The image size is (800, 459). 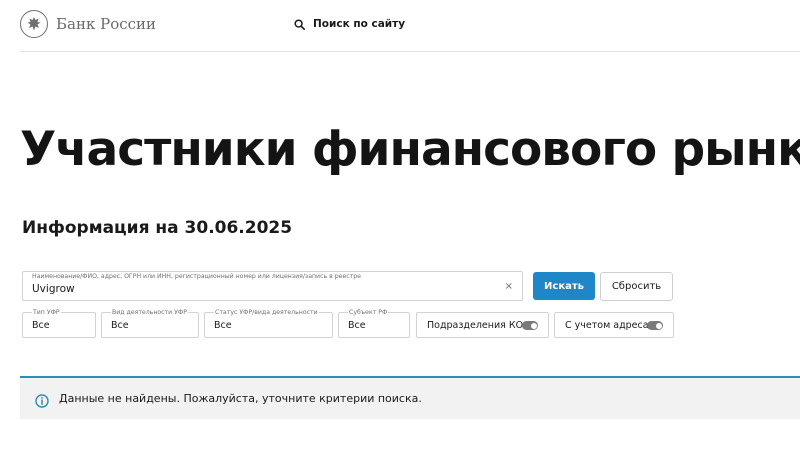 What do you see at coordinates (410, 51) in the screenshot?
I see `header-divider` at bounding box center [410, 51].